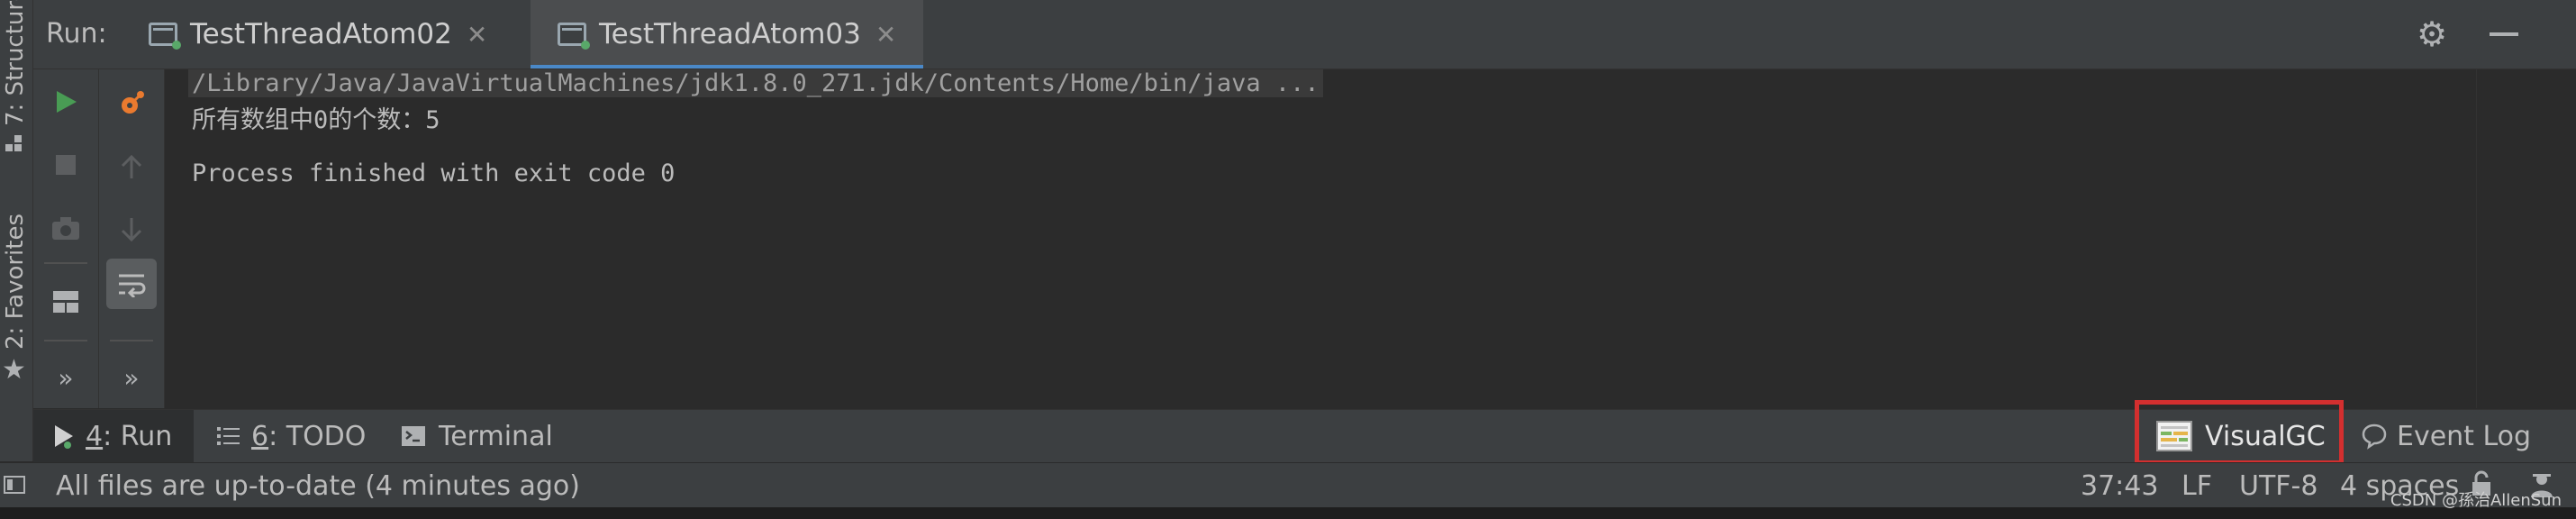 Image resolution: width=2576 pixels, height=519 pixels. I want to click on favorites-tool-button: 2: Favorites, so click(16, 282).